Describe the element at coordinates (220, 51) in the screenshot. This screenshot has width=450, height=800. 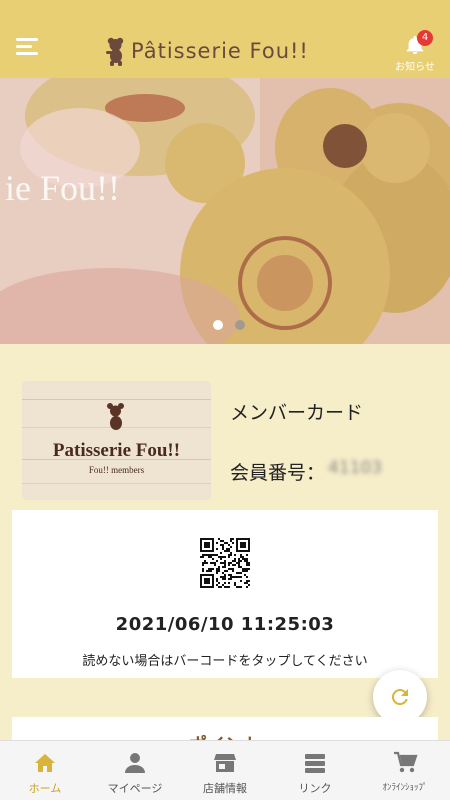
I see `brand-name: Pâtisserie Fou!!` at that location.